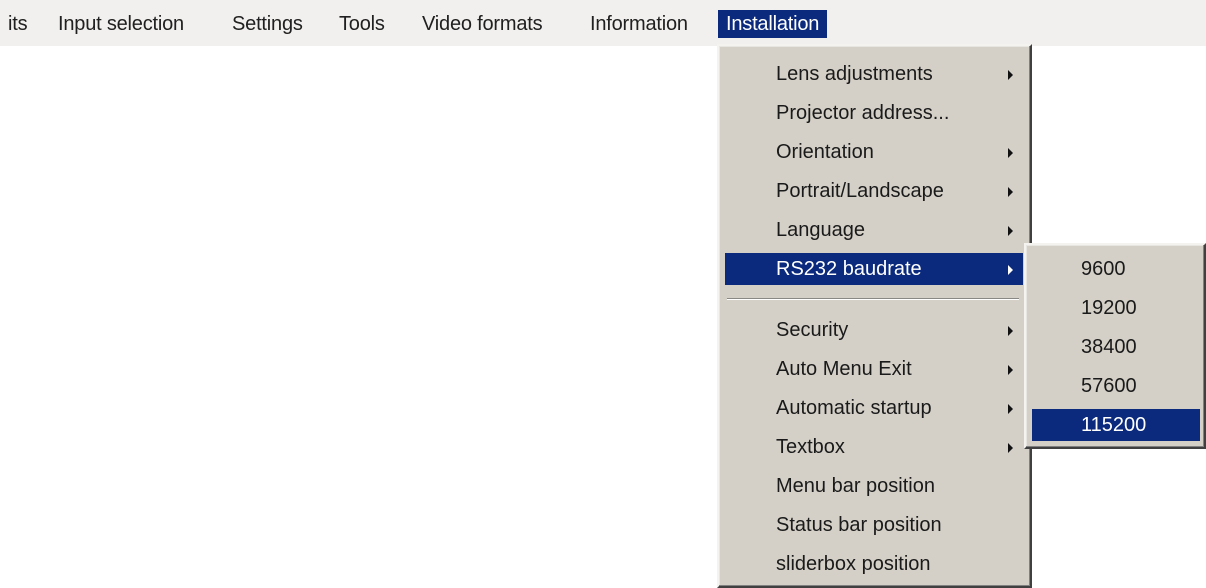  I want to click on menu-item-label: Auto Menu Exit, so click(844, 369).